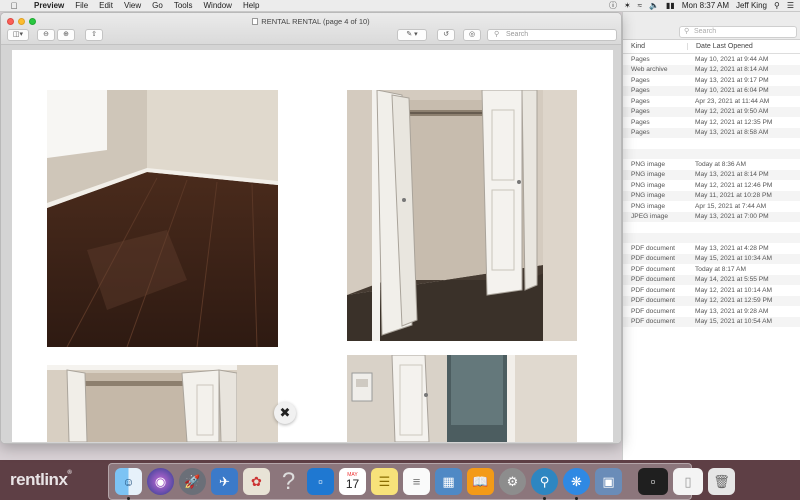 Image resolution: width=800 pixels, height=500 pixels. What do you see at coordinates (705, 5) in the screenshot?
I see `menu-clock: Mon 8:37 AM` at bounding box center [705, 5].